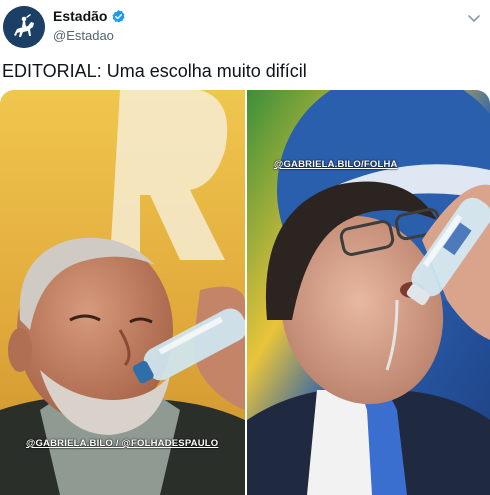 This screenshot has height=495, width=490. I want to click on verified-badge-icon, so click(118, 16).